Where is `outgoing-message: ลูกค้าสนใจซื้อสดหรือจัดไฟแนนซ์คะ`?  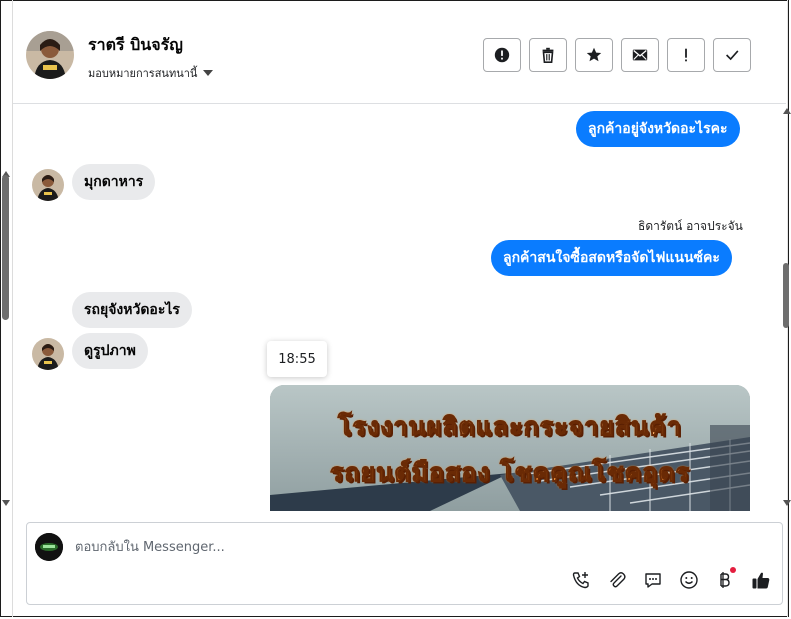 outgoing-message: ลูกค้าสนใจซื้อสดหรือจัดไฟแนนซ์คะ is located at coordinates (611, 258).